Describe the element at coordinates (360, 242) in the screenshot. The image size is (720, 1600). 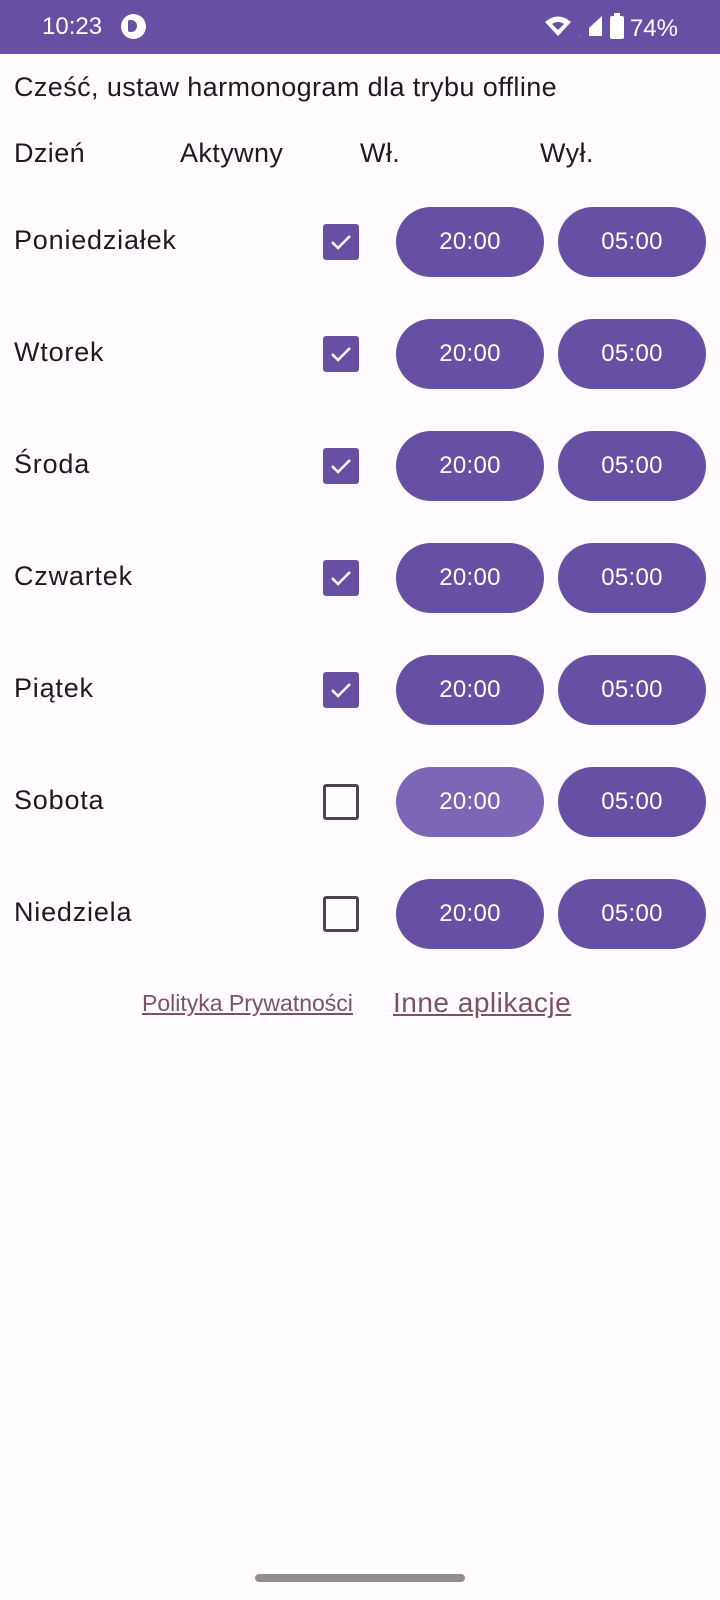
I see `day-row-monday: Poniedziałek 20:00 05:00` at that location.